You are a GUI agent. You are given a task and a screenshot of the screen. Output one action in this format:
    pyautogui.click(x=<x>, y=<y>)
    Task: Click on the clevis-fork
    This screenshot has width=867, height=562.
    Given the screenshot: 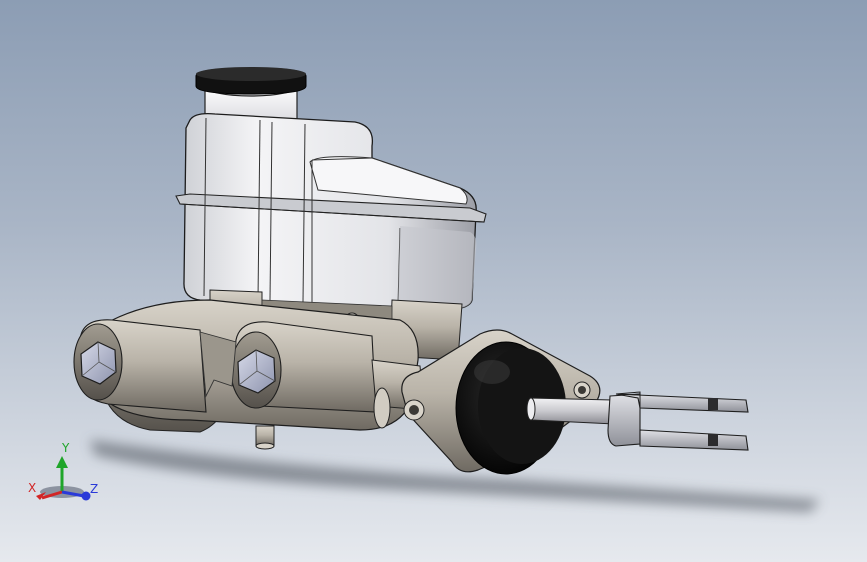 What is the action you would take?
    pyautogui.click(x=678, y=421)
    